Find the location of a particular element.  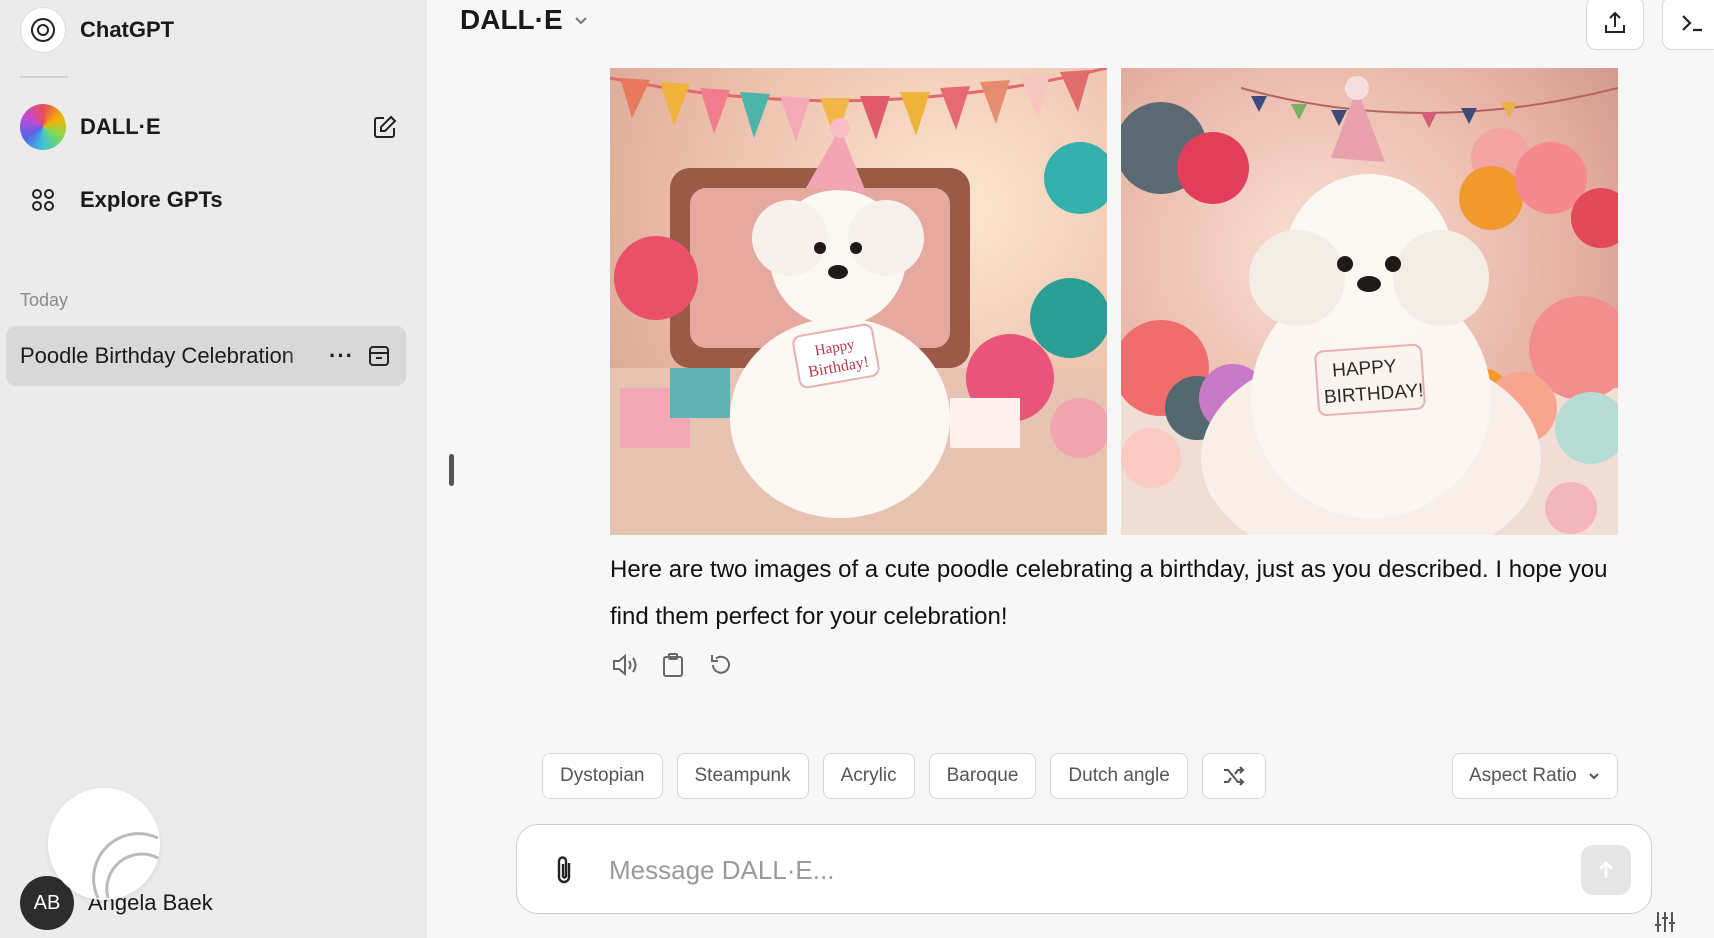

generated-image-2: HAPPY BIRTHDAY! is located at coordinates (1369, 301).